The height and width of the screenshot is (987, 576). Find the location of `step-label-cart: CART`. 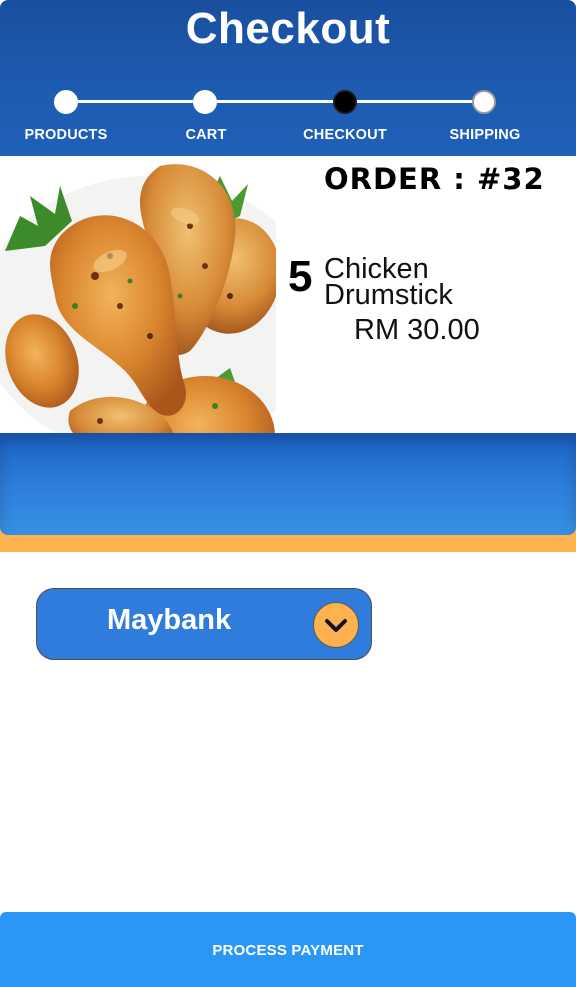

step-label-cart: CART is located at coordinates (206, 135).